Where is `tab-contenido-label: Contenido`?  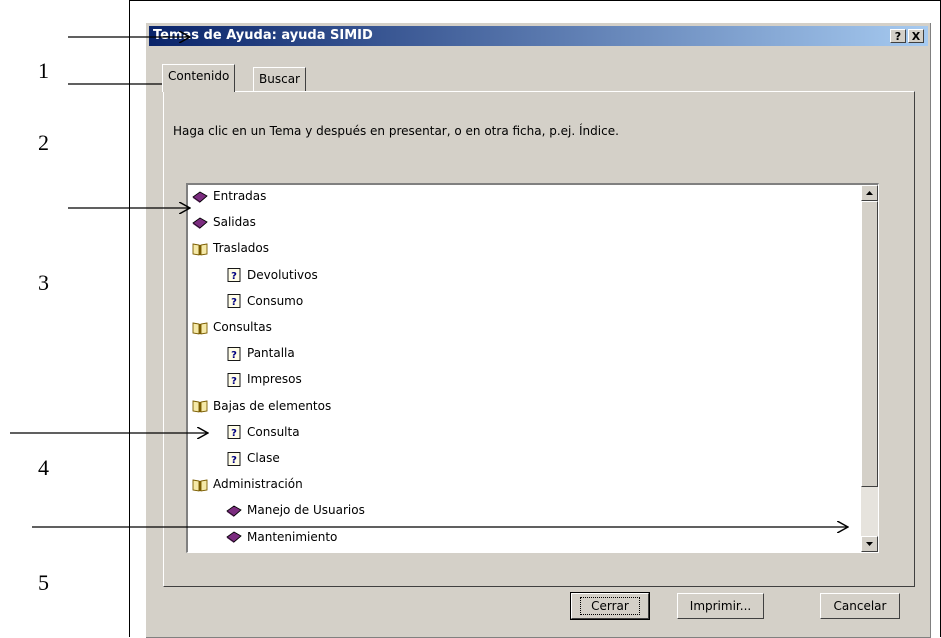 tab-contenido-label: Contenido is located at coordinates (199, 76).